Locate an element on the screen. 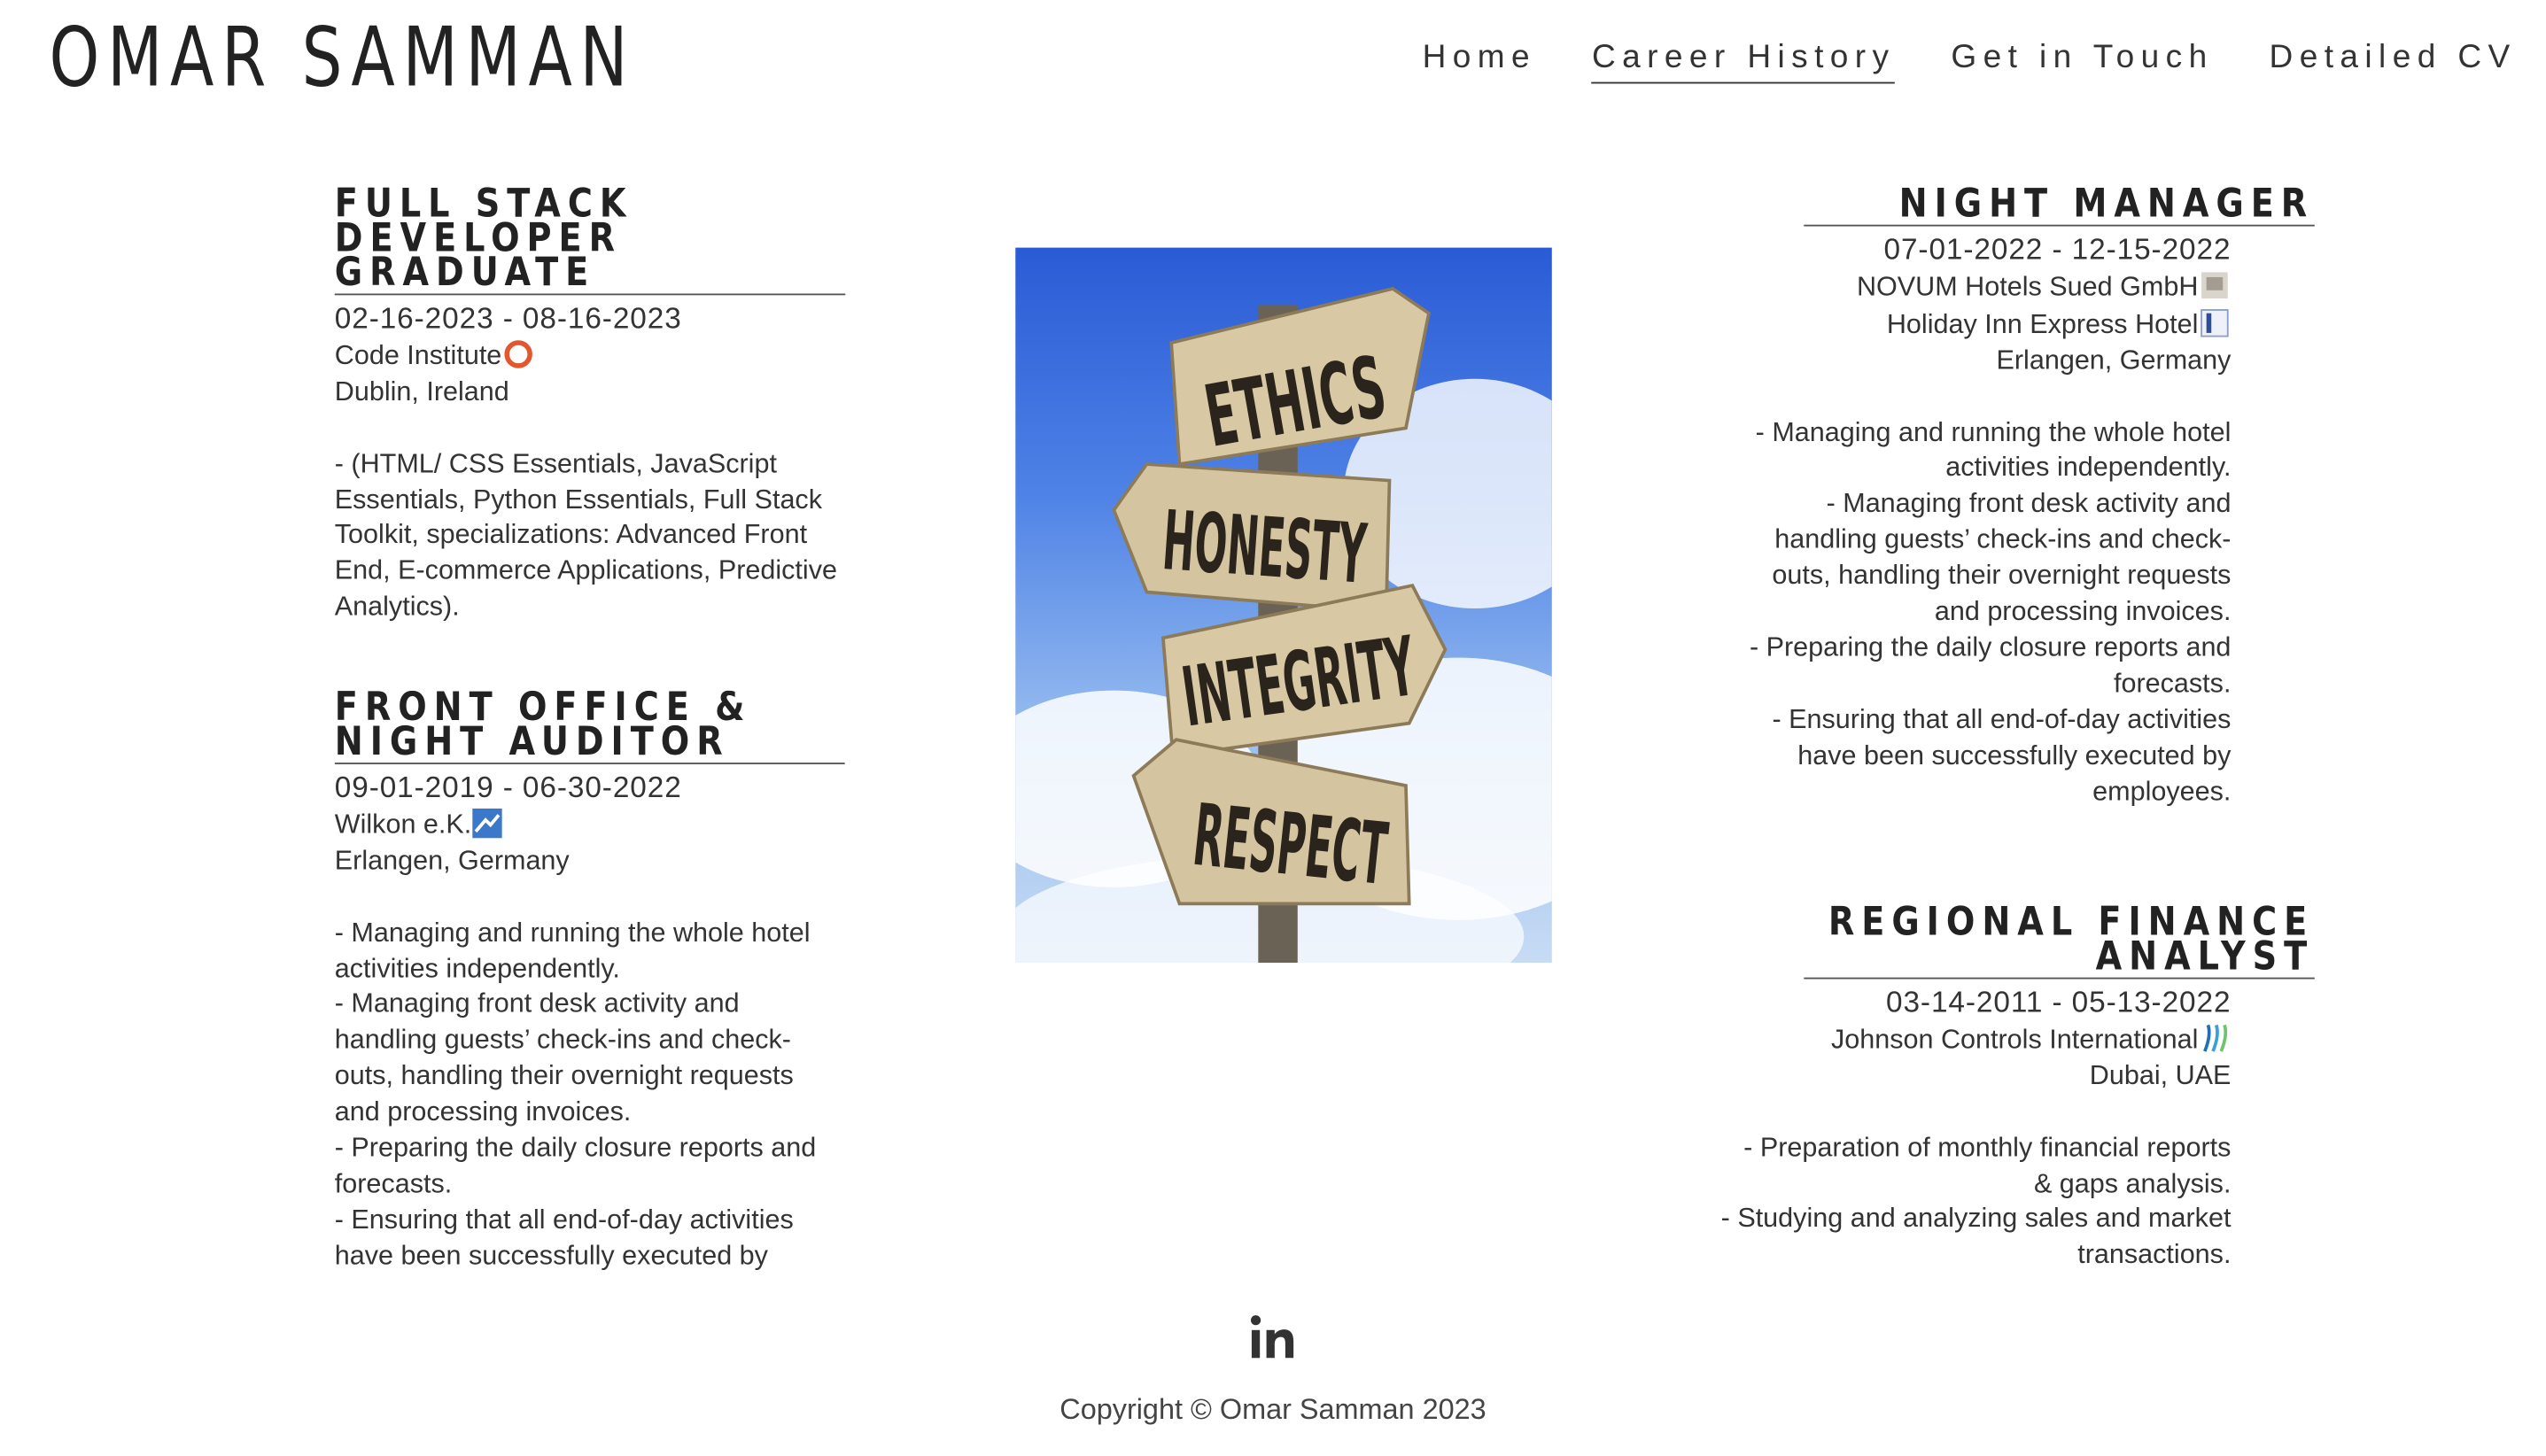  entry-company: Holiday Inn Express Hotel is located at coordinates (1976, 325).